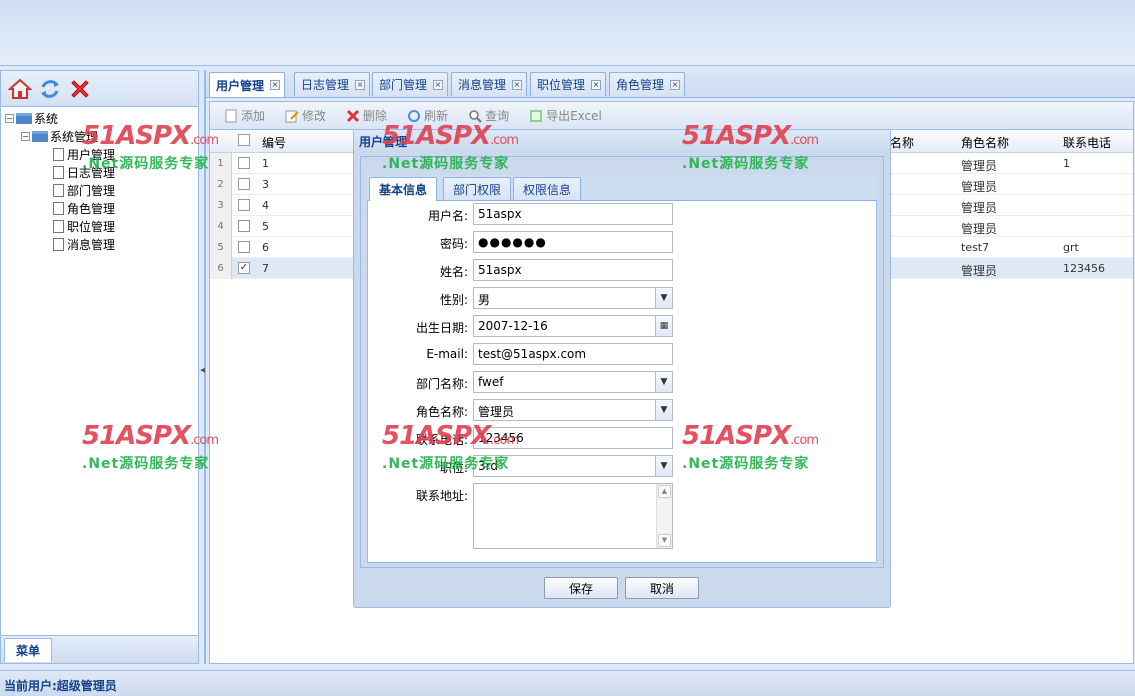 This screenshot has height=696, width=1135. What do you see at coordinates (314, 116) in the screenshot?
I see `edit-label: 修改` at bounding box center [314, 116].